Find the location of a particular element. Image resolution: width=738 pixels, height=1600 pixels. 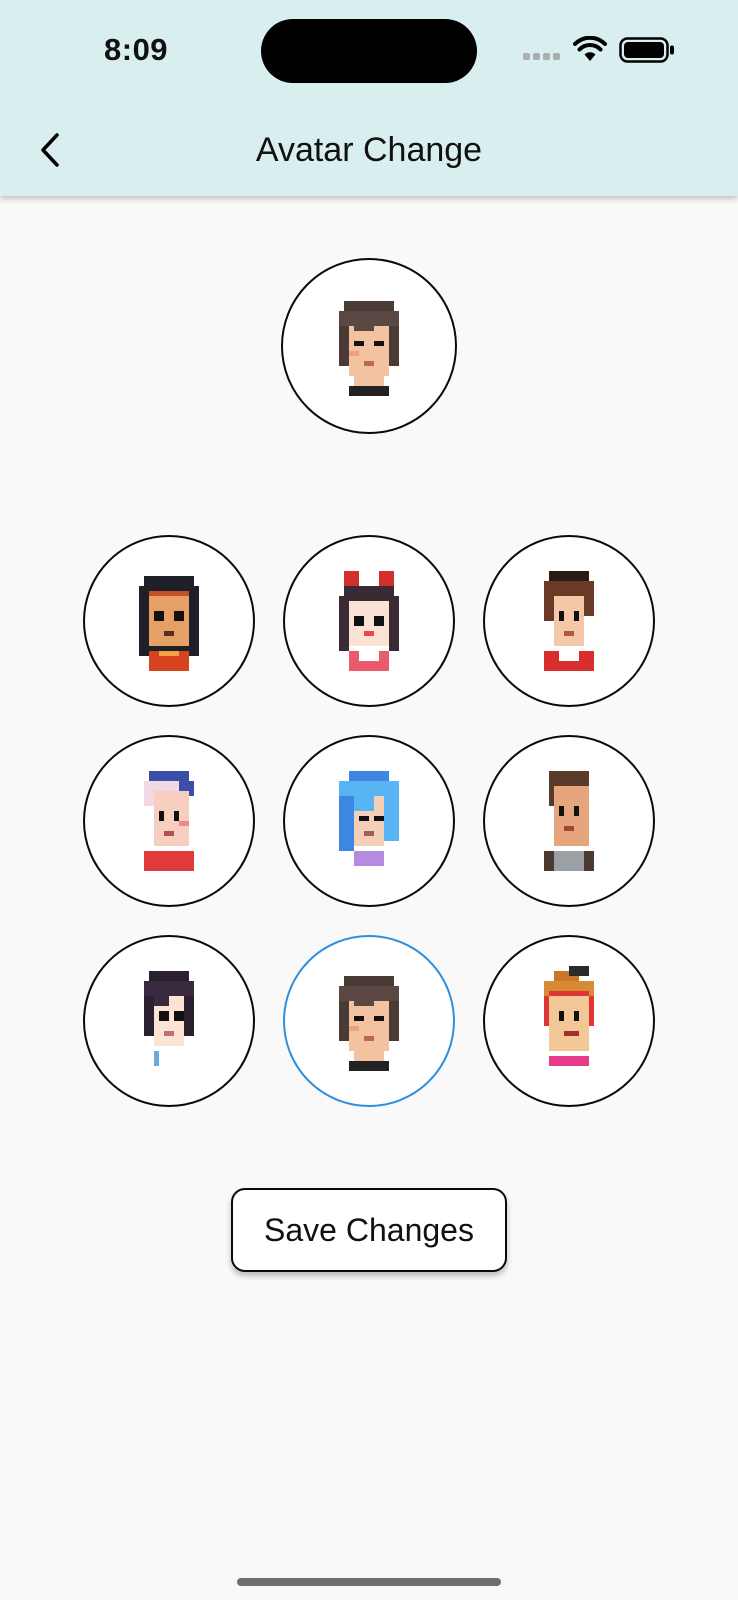

avatar-girl-black-hair is located at coordinates (169, 623).